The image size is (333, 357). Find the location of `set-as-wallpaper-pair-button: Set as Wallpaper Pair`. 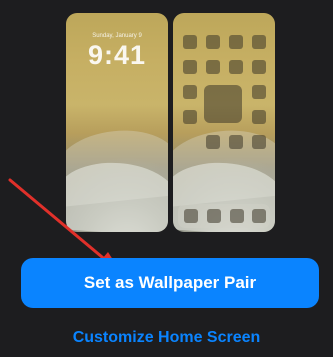

set-as-wallpaper-pair-button: Set as Wallpaper Pair is located at coordinates (170, 283).